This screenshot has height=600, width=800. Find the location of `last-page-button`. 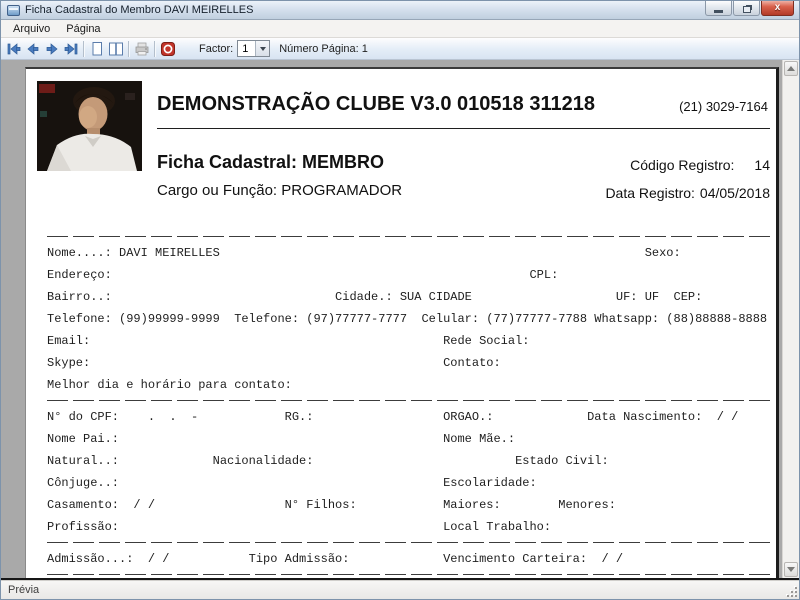

last-page-button is located at coordinates (70, 48).